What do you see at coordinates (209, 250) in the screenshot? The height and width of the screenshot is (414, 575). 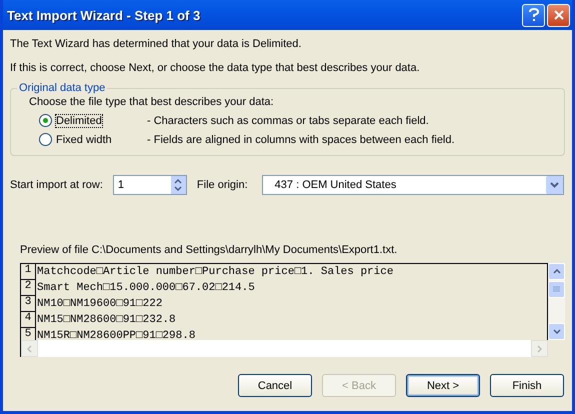 I see `preview-label: Preview of file C:\Documents and Settings\darrylh\My Documents\Export1.txt.` at bounding box center [209, 250].